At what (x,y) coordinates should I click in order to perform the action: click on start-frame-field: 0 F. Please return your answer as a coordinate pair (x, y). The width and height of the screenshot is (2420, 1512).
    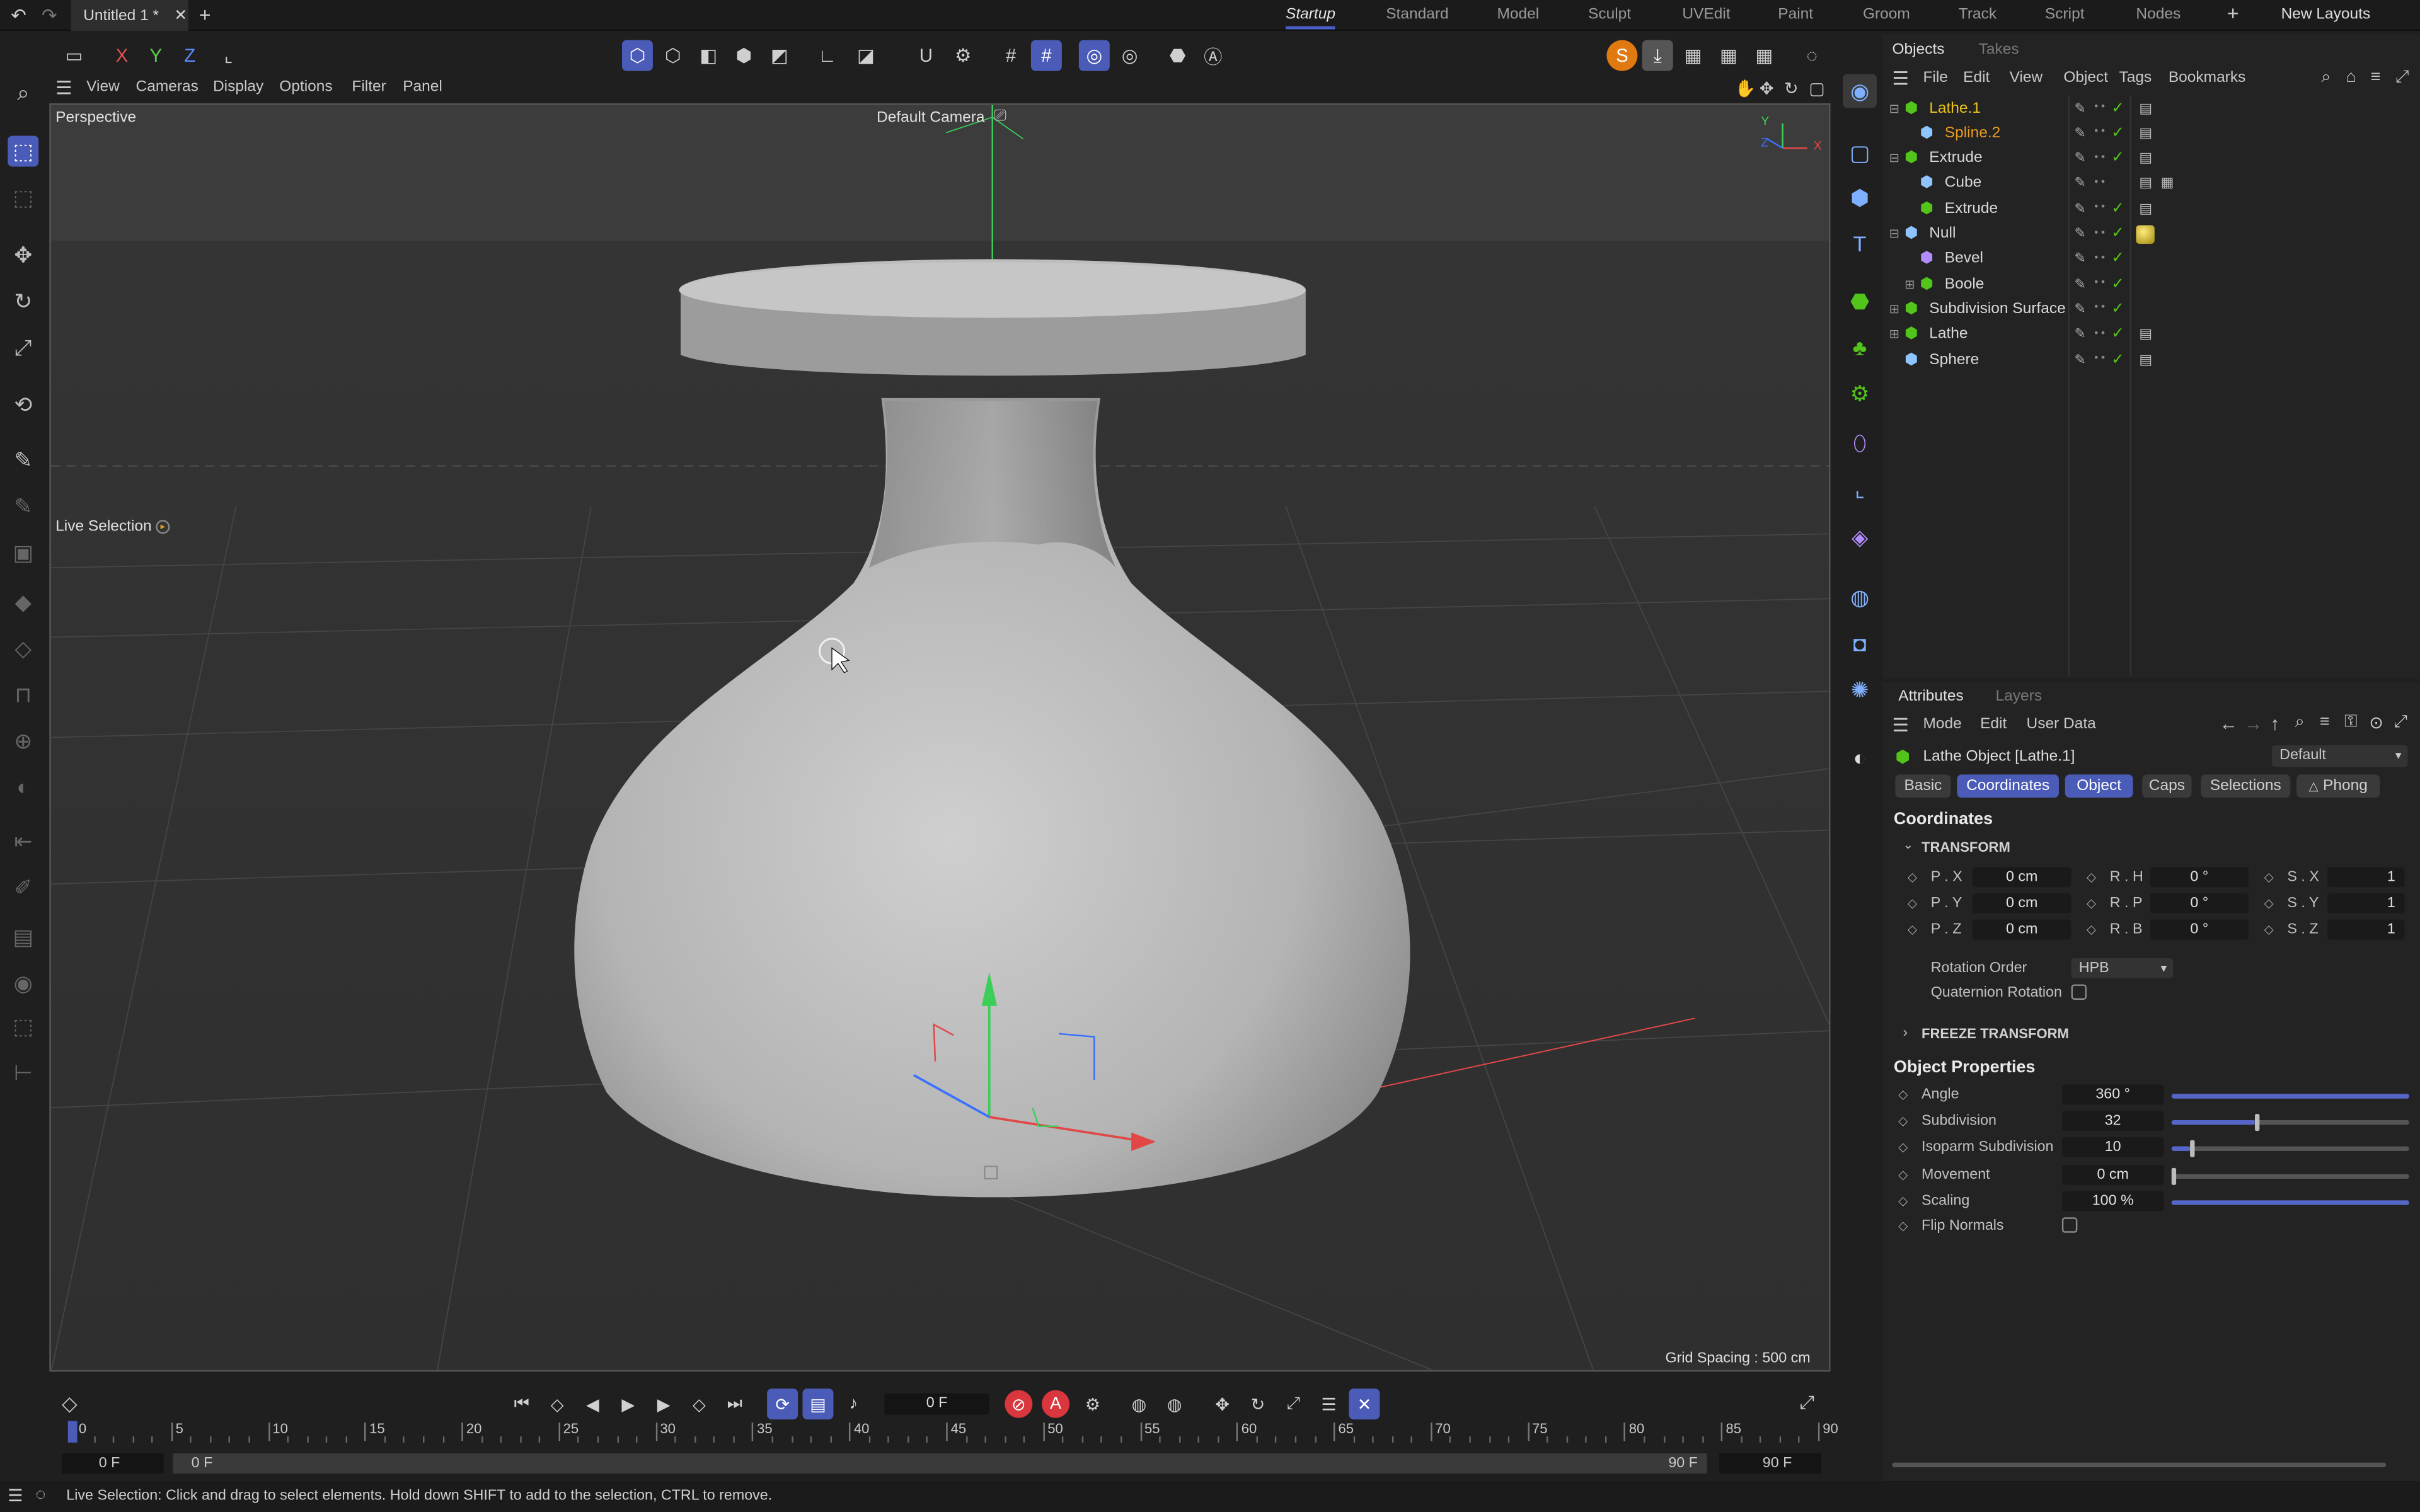
    Looking at the image, I should click on (113, 1463).